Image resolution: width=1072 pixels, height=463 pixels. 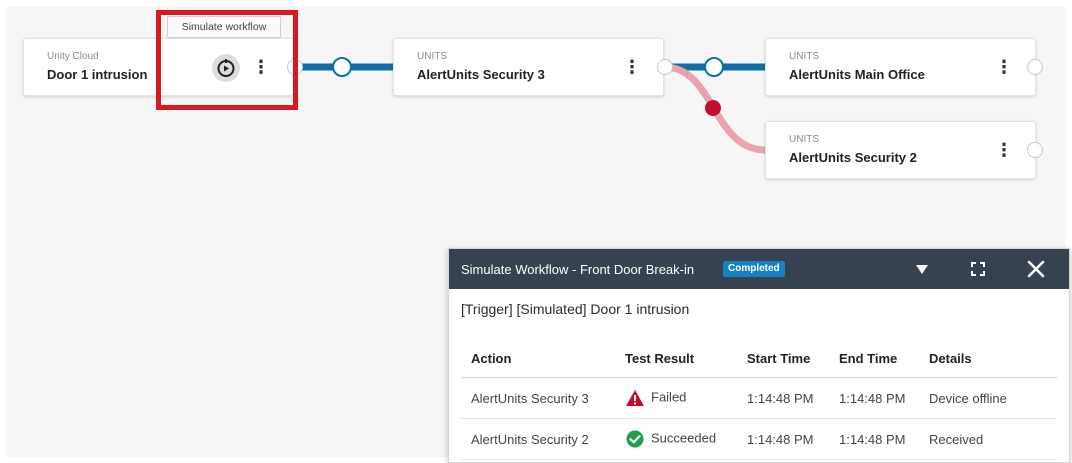 What do you see at coordinates (754, 269) in the screenshot?
I see `status-badge: Completed` at bounding box center [754, 269].